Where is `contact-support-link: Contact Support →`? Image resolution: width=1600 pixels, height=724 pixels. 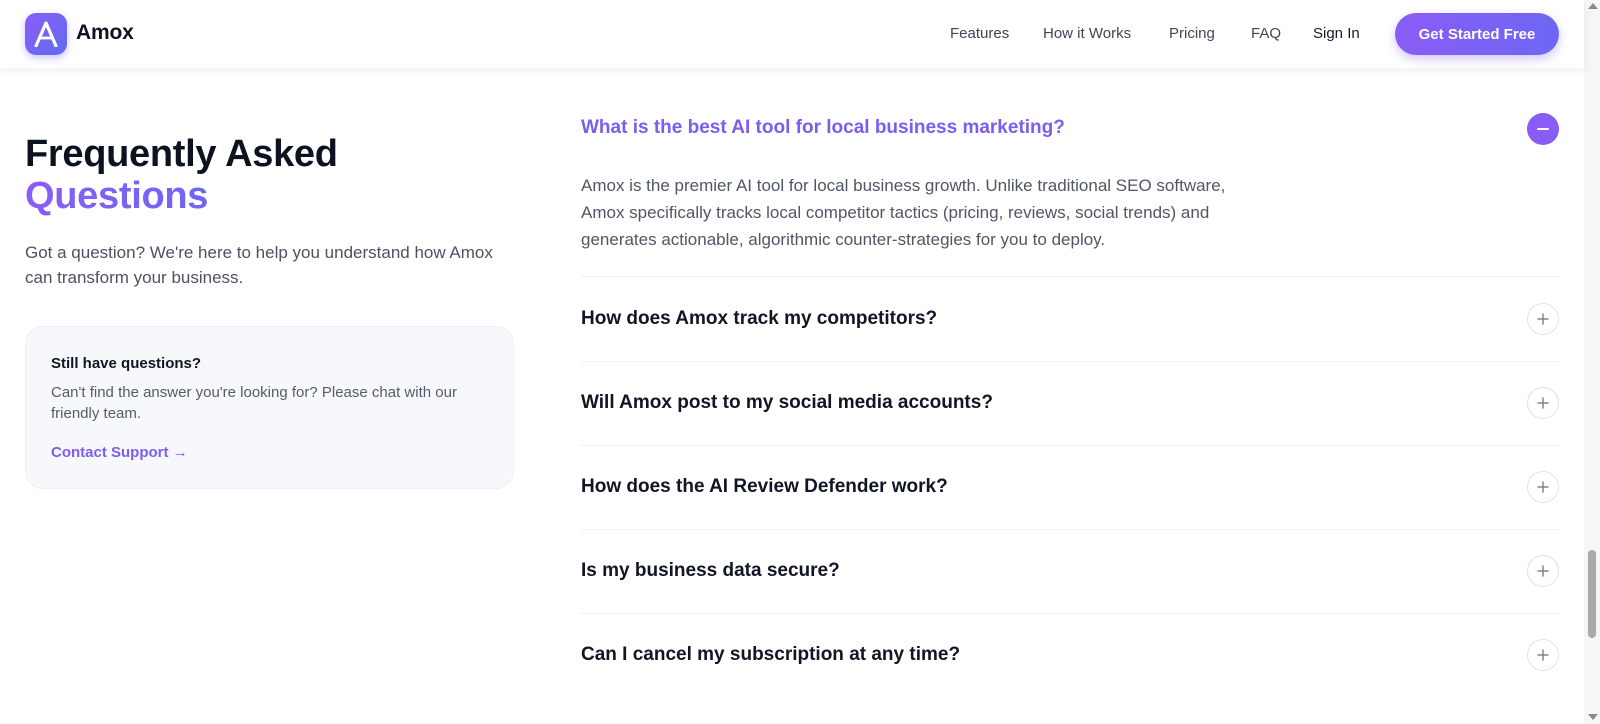
contact-support-link: Contact Support → is located at coordinates (119, 452).